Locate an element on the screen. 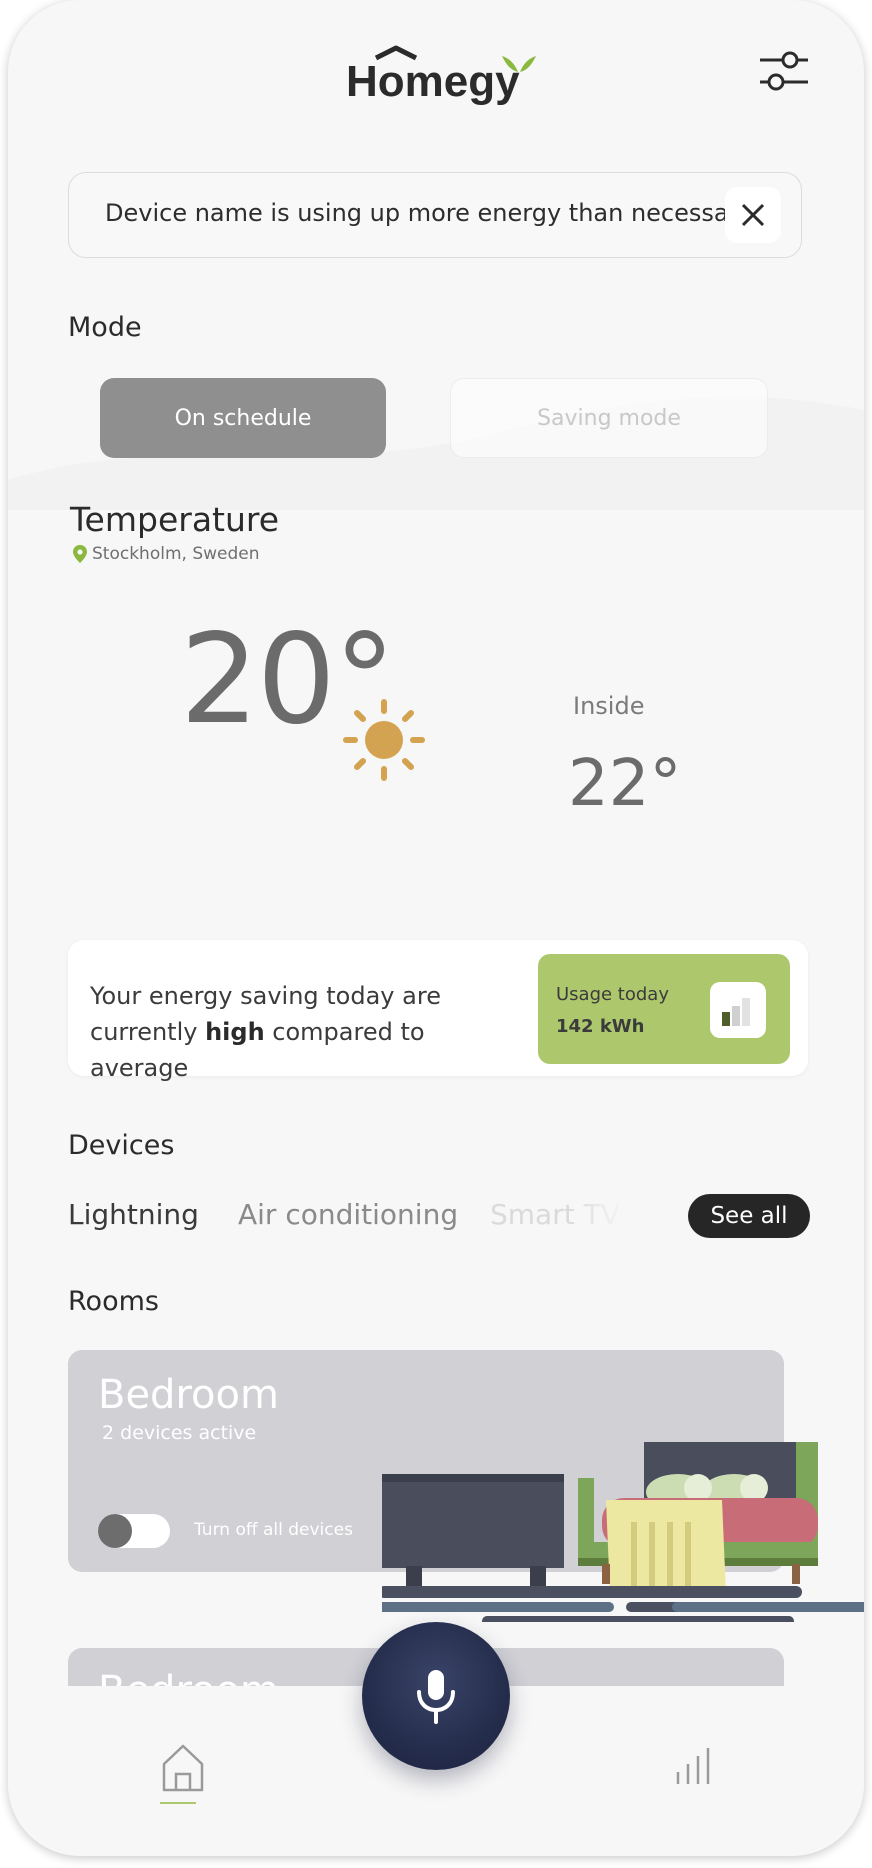 The image size is (872, 1868). usage-label: Usage today is located at coordinates (612, 994).